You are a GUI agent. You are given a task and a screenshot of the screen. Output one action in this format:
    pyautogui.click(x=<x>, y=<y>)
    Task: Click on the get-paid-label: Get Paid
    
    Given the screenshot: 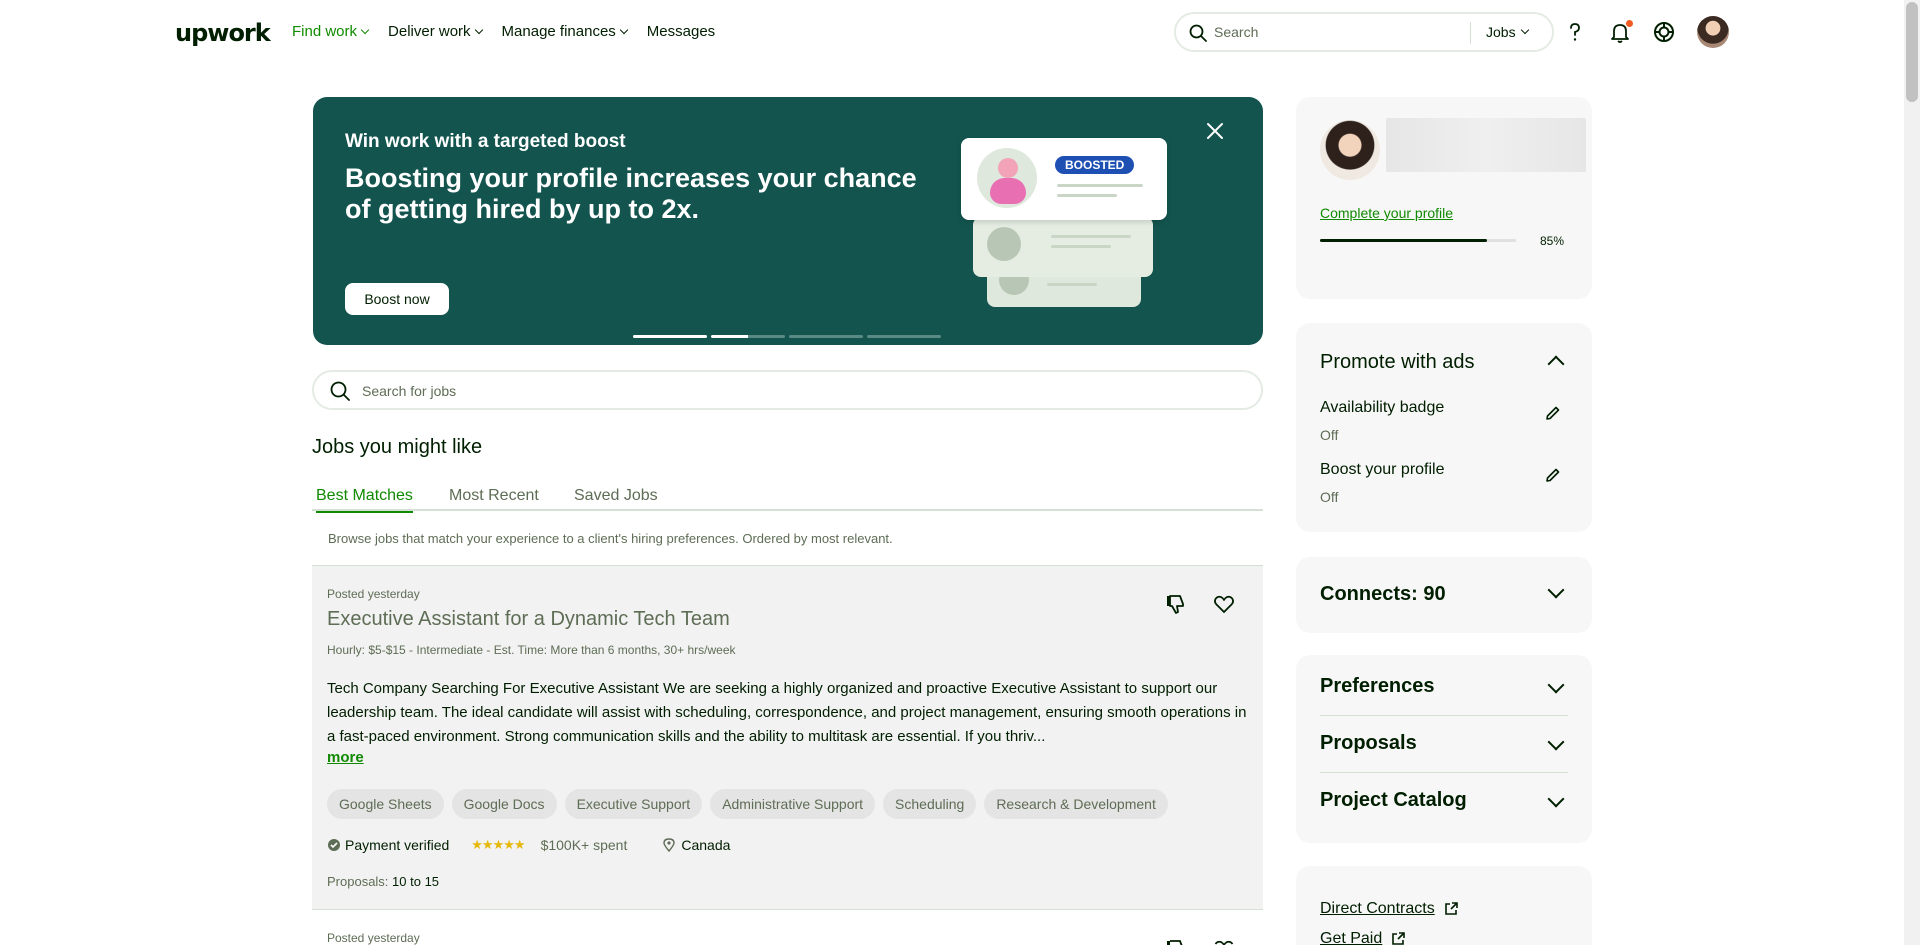 What is the action you would take?
    pyautogui.click(x=1351, y=937)
    